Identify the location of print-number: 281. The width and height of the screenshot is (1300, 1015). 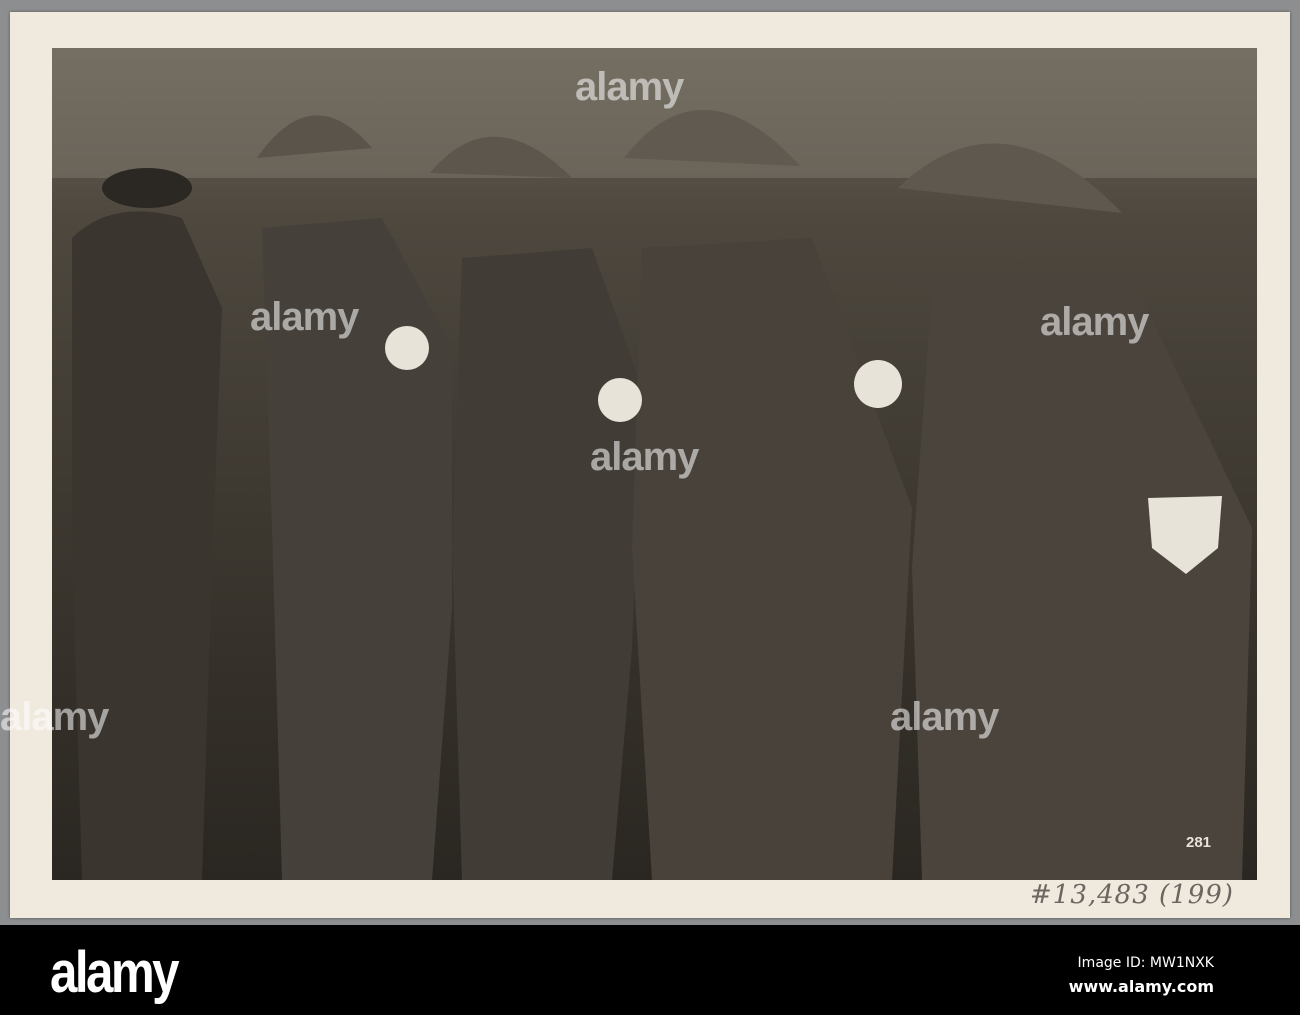
(1199, 842).